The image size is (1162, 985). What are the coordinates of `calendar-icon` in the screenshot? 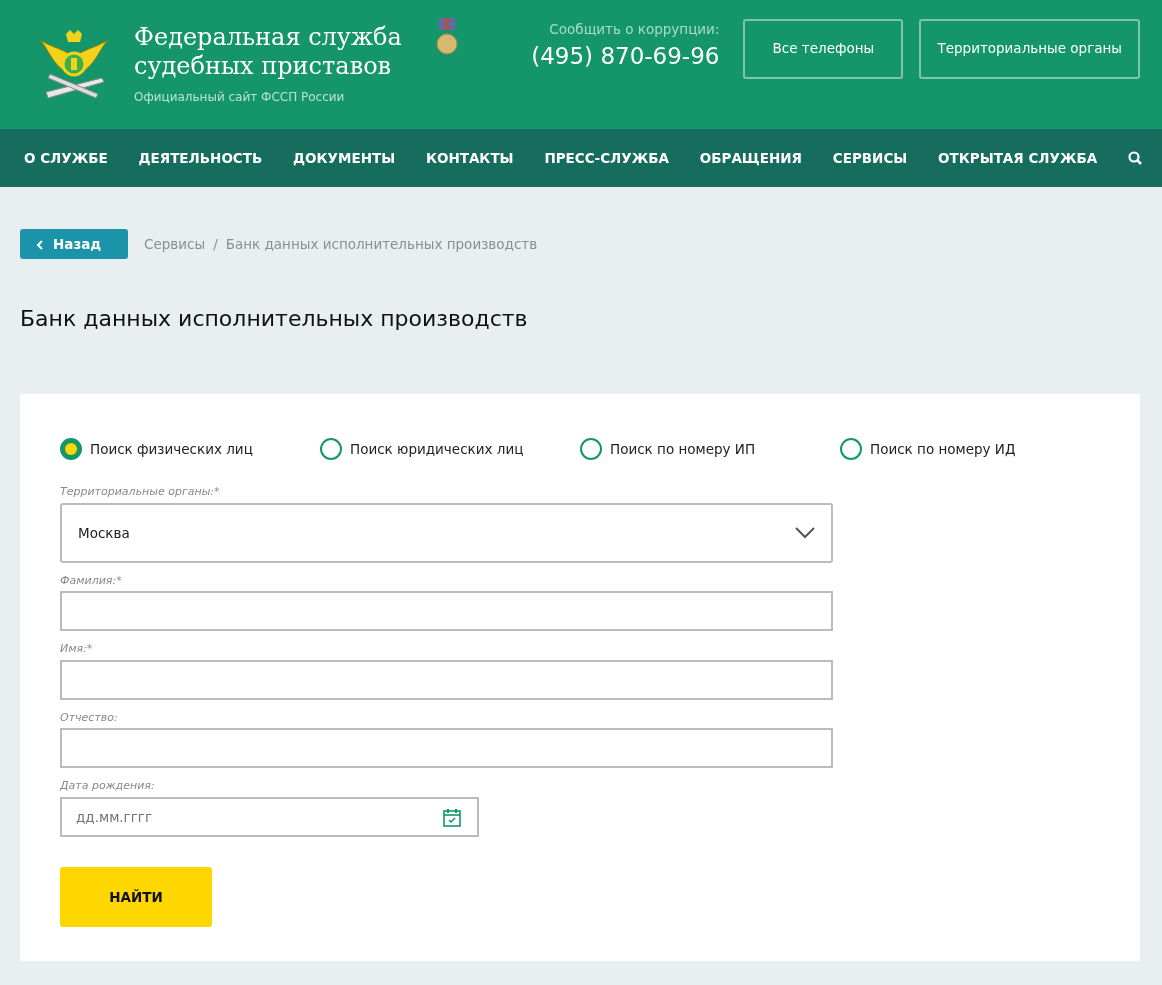 It's located at (452, 817).